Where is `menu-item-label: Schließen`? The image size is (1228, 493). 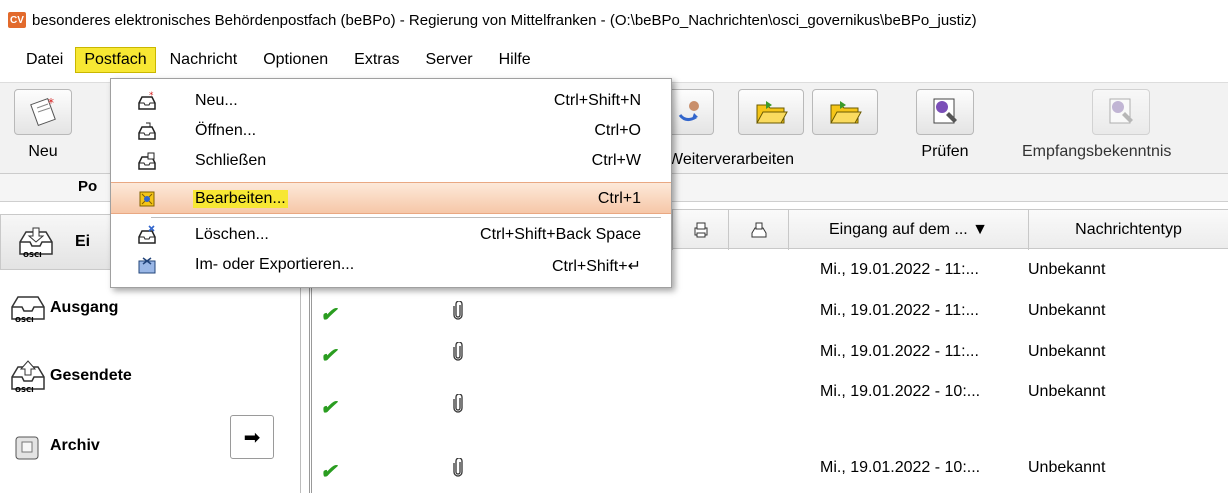 menu-item-label: Schließen is located at coordinates (231, 160).